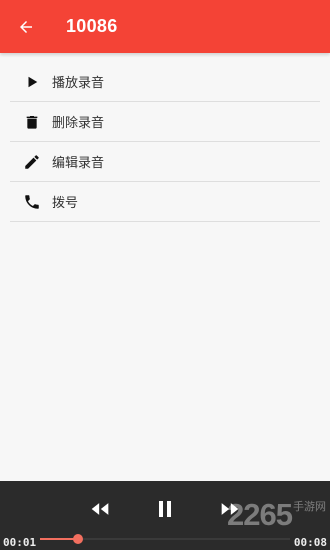 This screenshot has width=330, height=550. I want to click on arrow-left-icon, so click(26, 26).